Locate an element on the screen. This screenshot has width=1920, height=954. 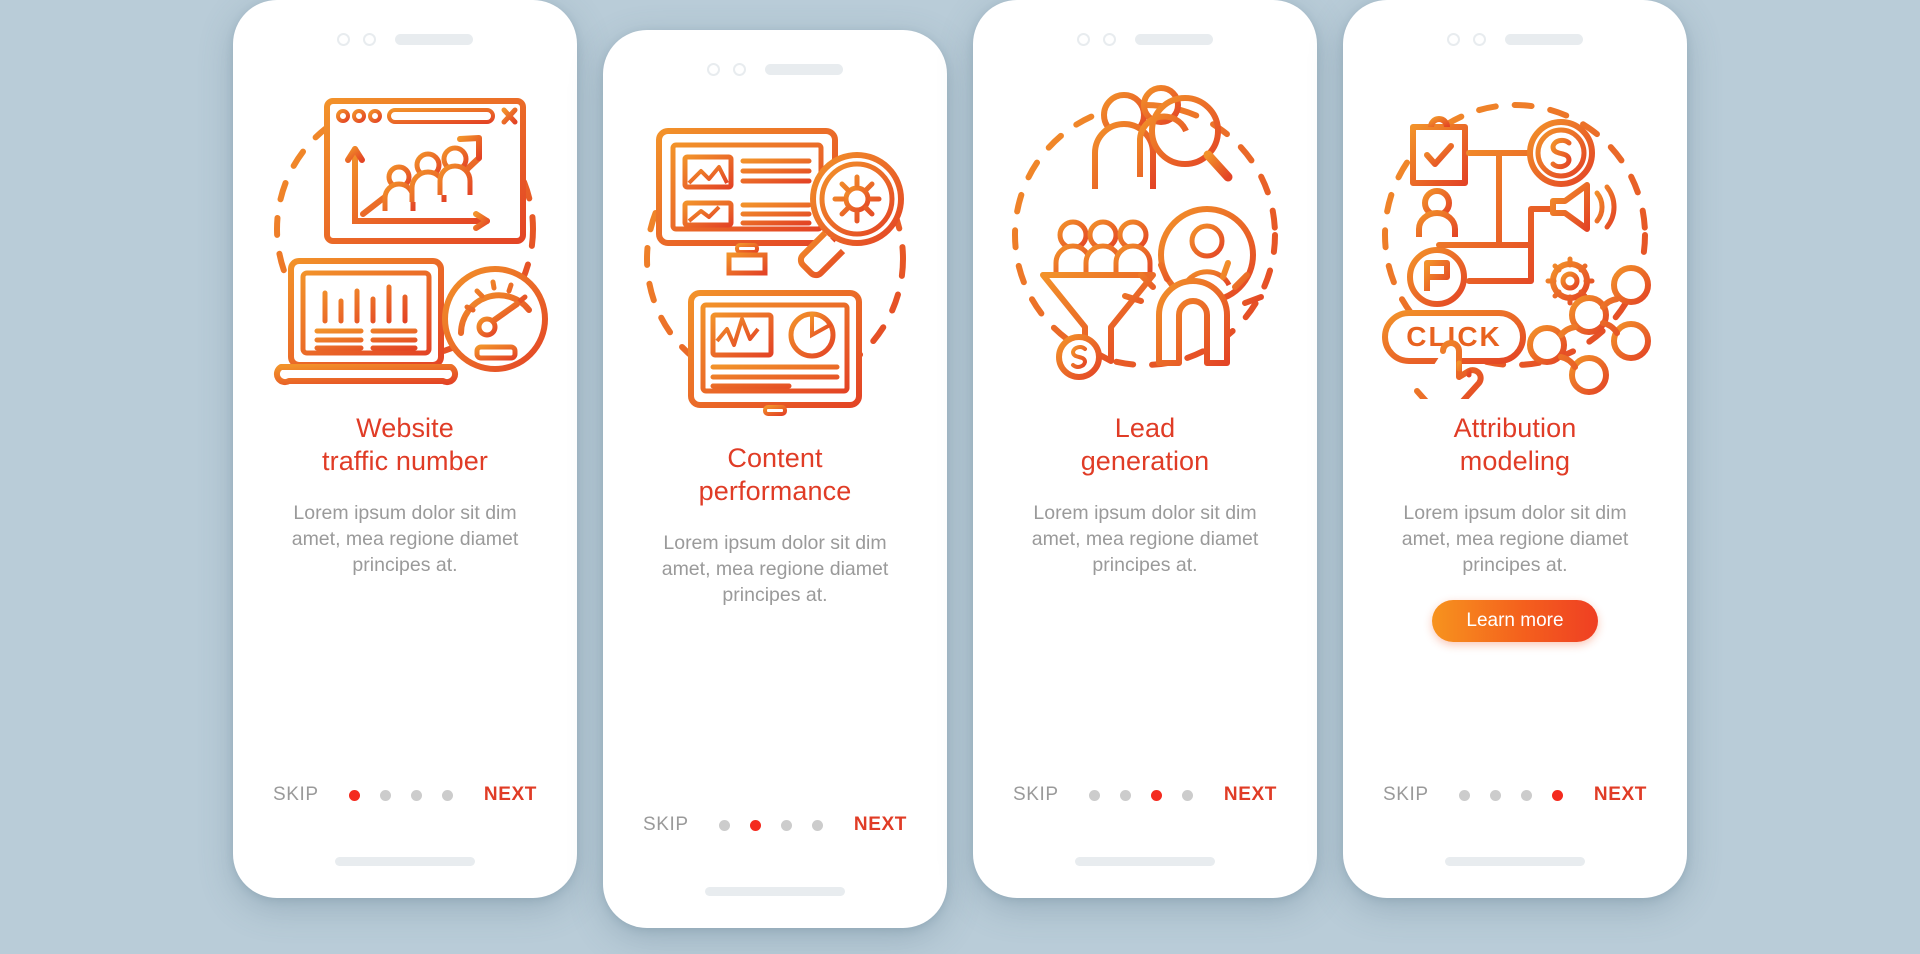
title-line-2: generation is located at coordinates (1145, 461).